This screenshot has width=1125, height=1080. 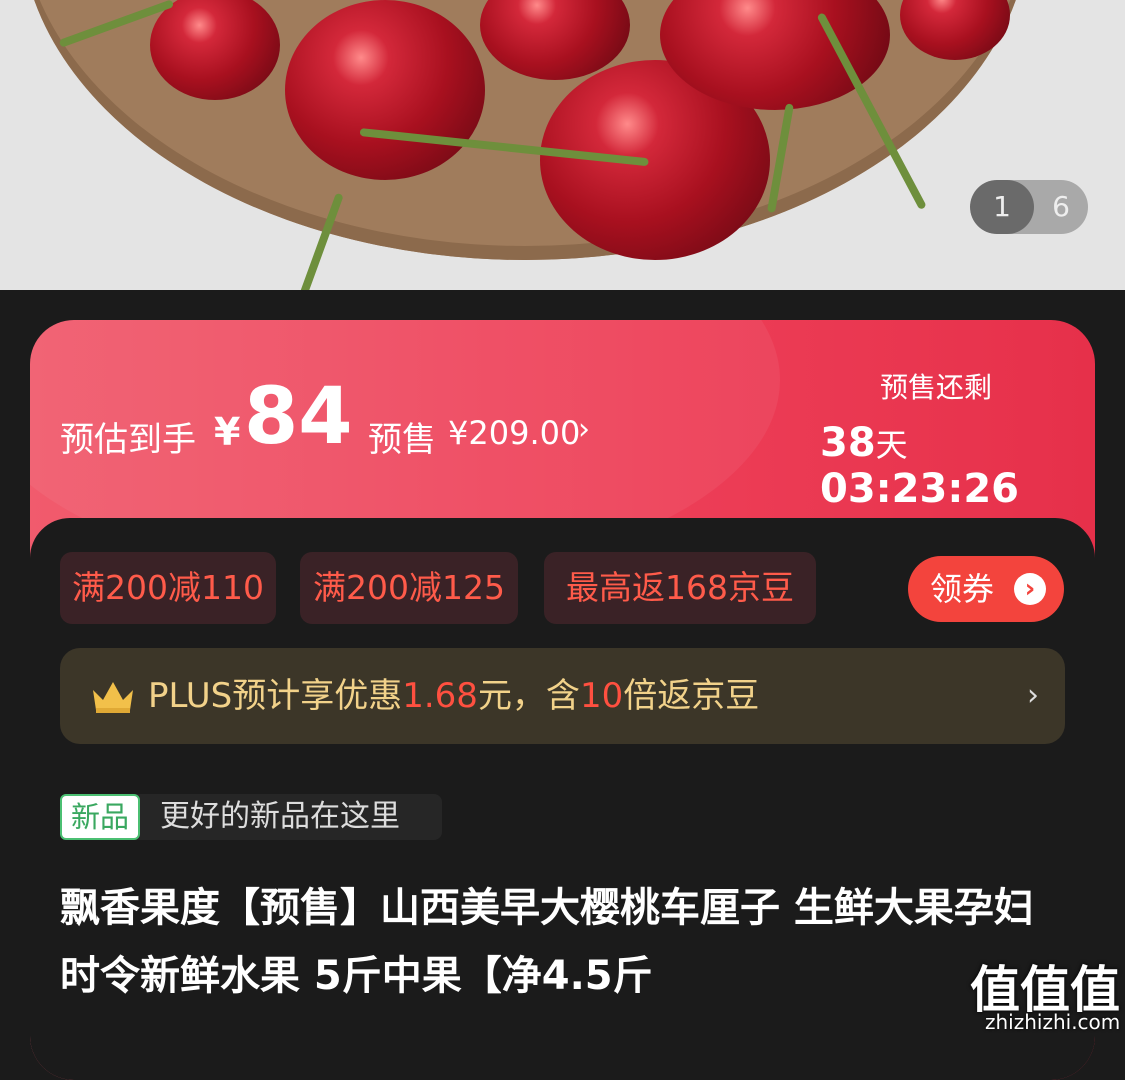 I want to click on estimate-price: 84, so click(x=298, y=417).